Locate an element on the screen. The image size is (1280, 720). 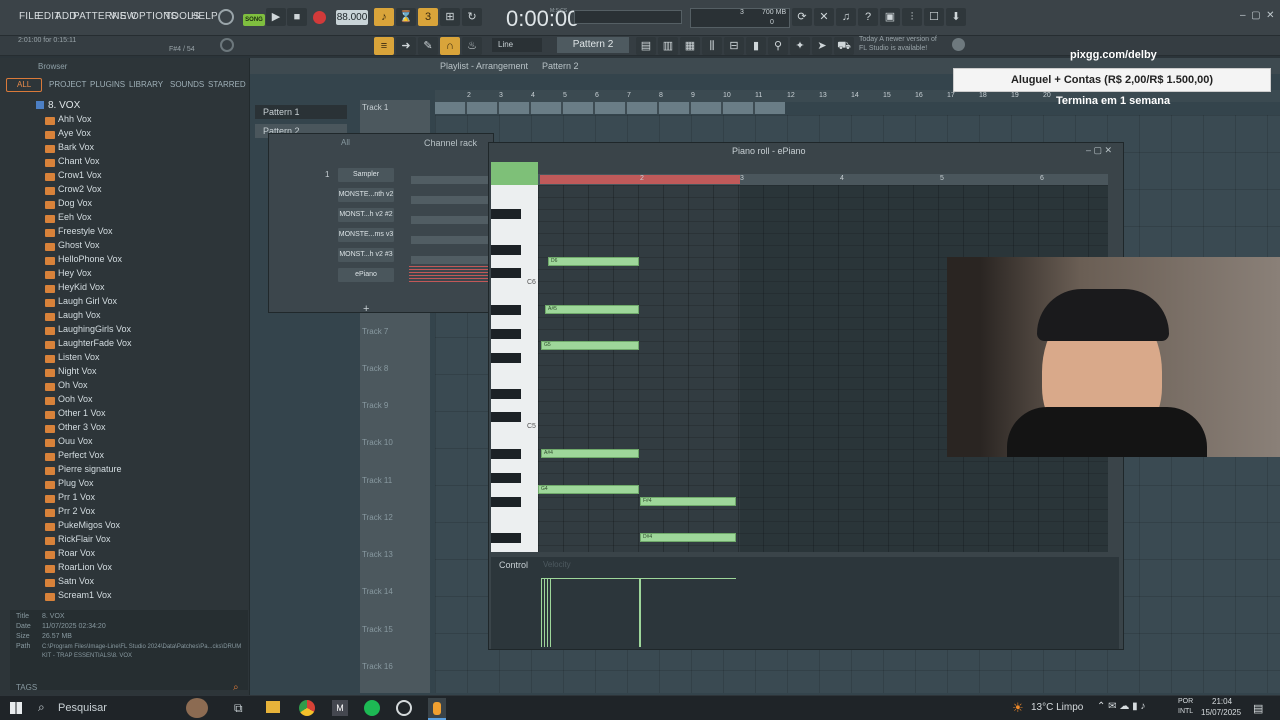
window-controls: – ▢ ✕ is located at coordinates (1257, 15).